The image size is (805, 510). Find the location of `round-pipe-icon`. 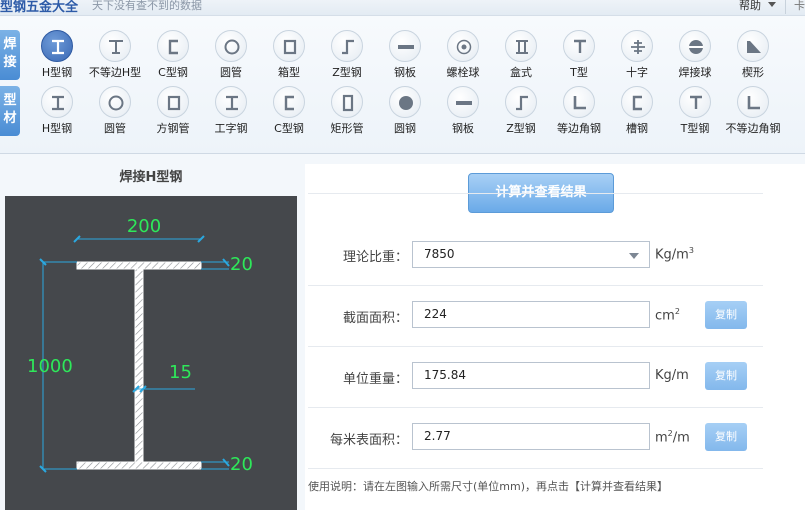

round-pipe-icon is located at coordinates (115, 102).